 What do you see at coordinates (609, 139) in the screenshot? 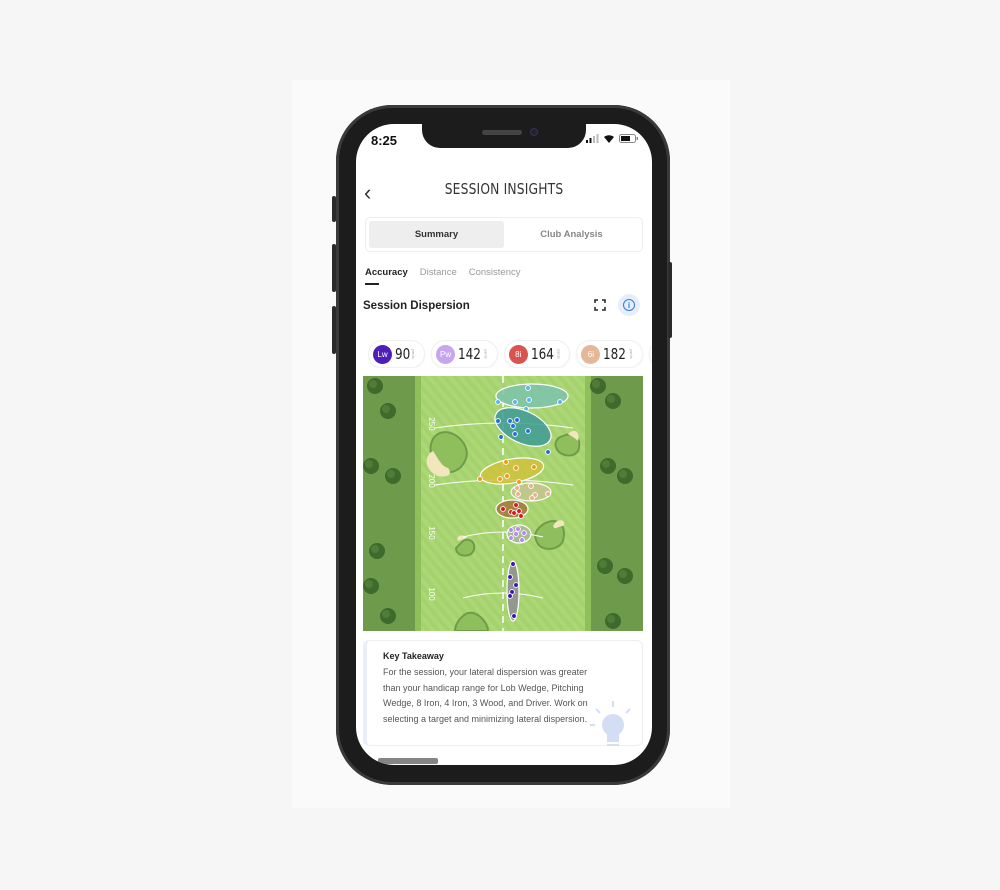
I see `wifi-icon` at bounding box center [609, 139].